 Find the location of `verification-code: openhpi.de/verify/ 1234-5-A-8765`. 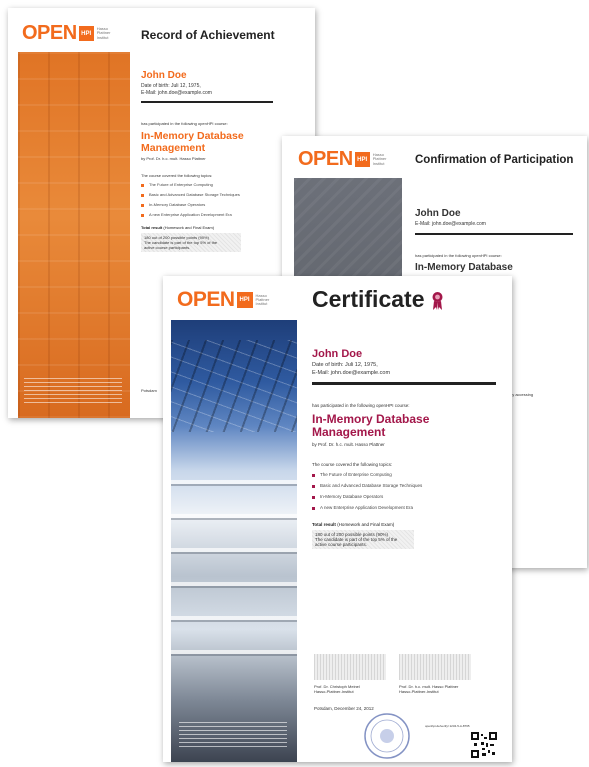

verification-code: openhpi.de/verify/ 1234-5-A-8765 is located at coordinates (447, 726).